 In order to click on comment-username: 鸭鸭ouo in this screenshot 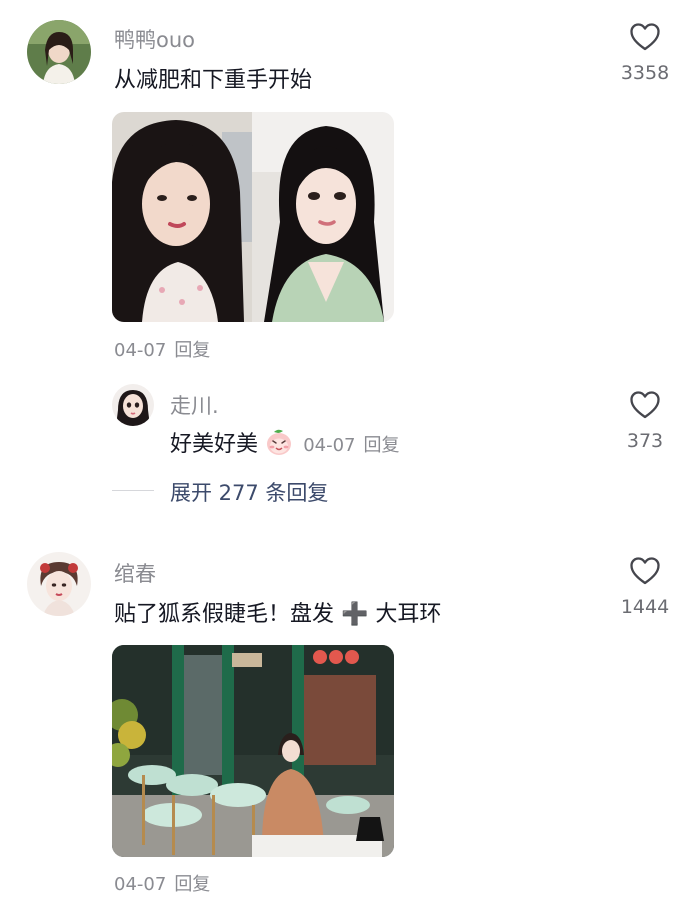, I will do `click(154, 39)`.